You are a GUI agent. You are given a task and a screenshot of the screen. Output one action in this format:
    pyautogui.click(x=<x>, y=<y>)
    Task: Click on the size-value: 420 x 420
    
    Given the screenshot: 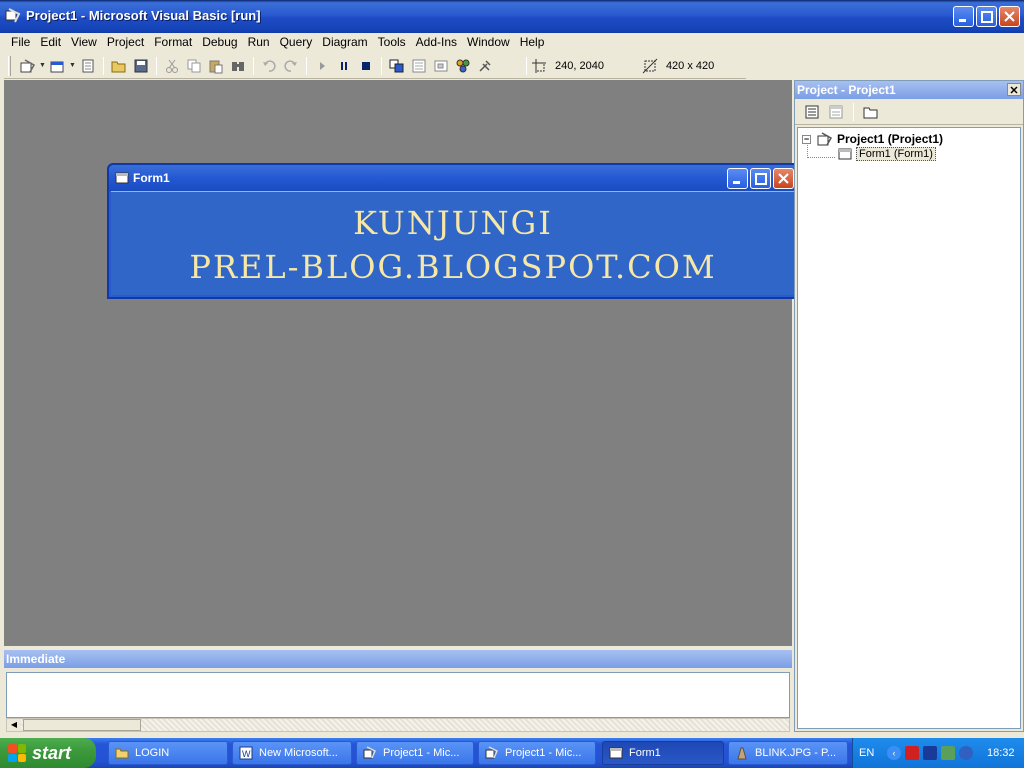 What is the action you would take?
    pyautogui.click(x=690, y=65)
    